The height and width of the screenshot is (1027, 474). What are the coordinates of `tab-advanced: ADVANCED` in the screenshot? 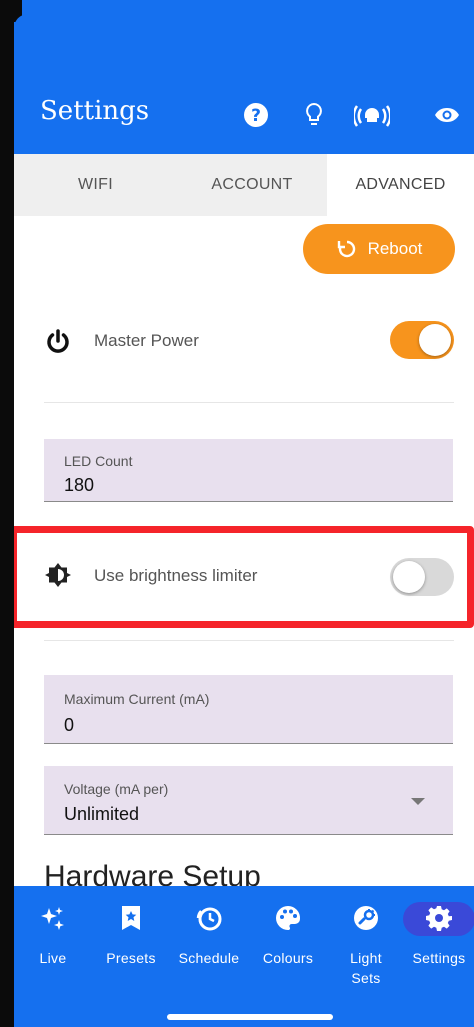 It's located at (400, 185).